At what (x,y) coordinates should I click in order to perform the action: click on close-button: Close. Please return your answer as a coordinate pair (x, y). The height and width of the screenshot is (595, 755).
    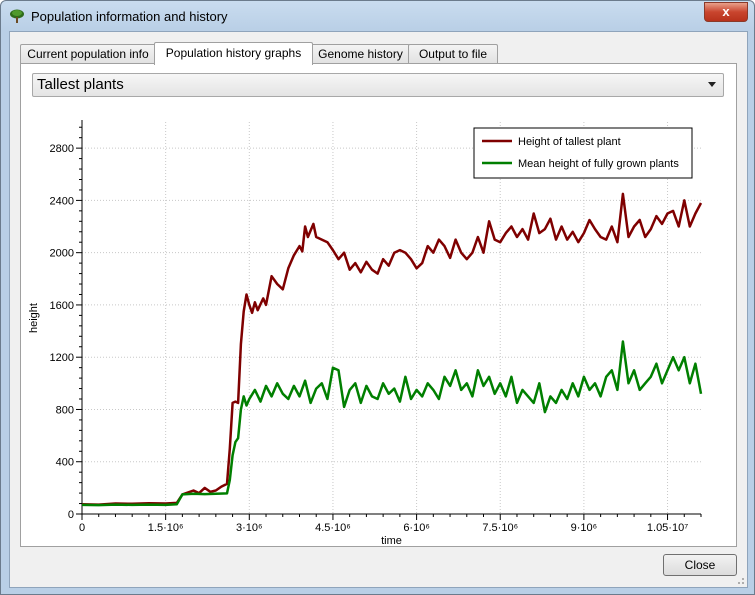
    Looking at the image, I should click on (700, 565).